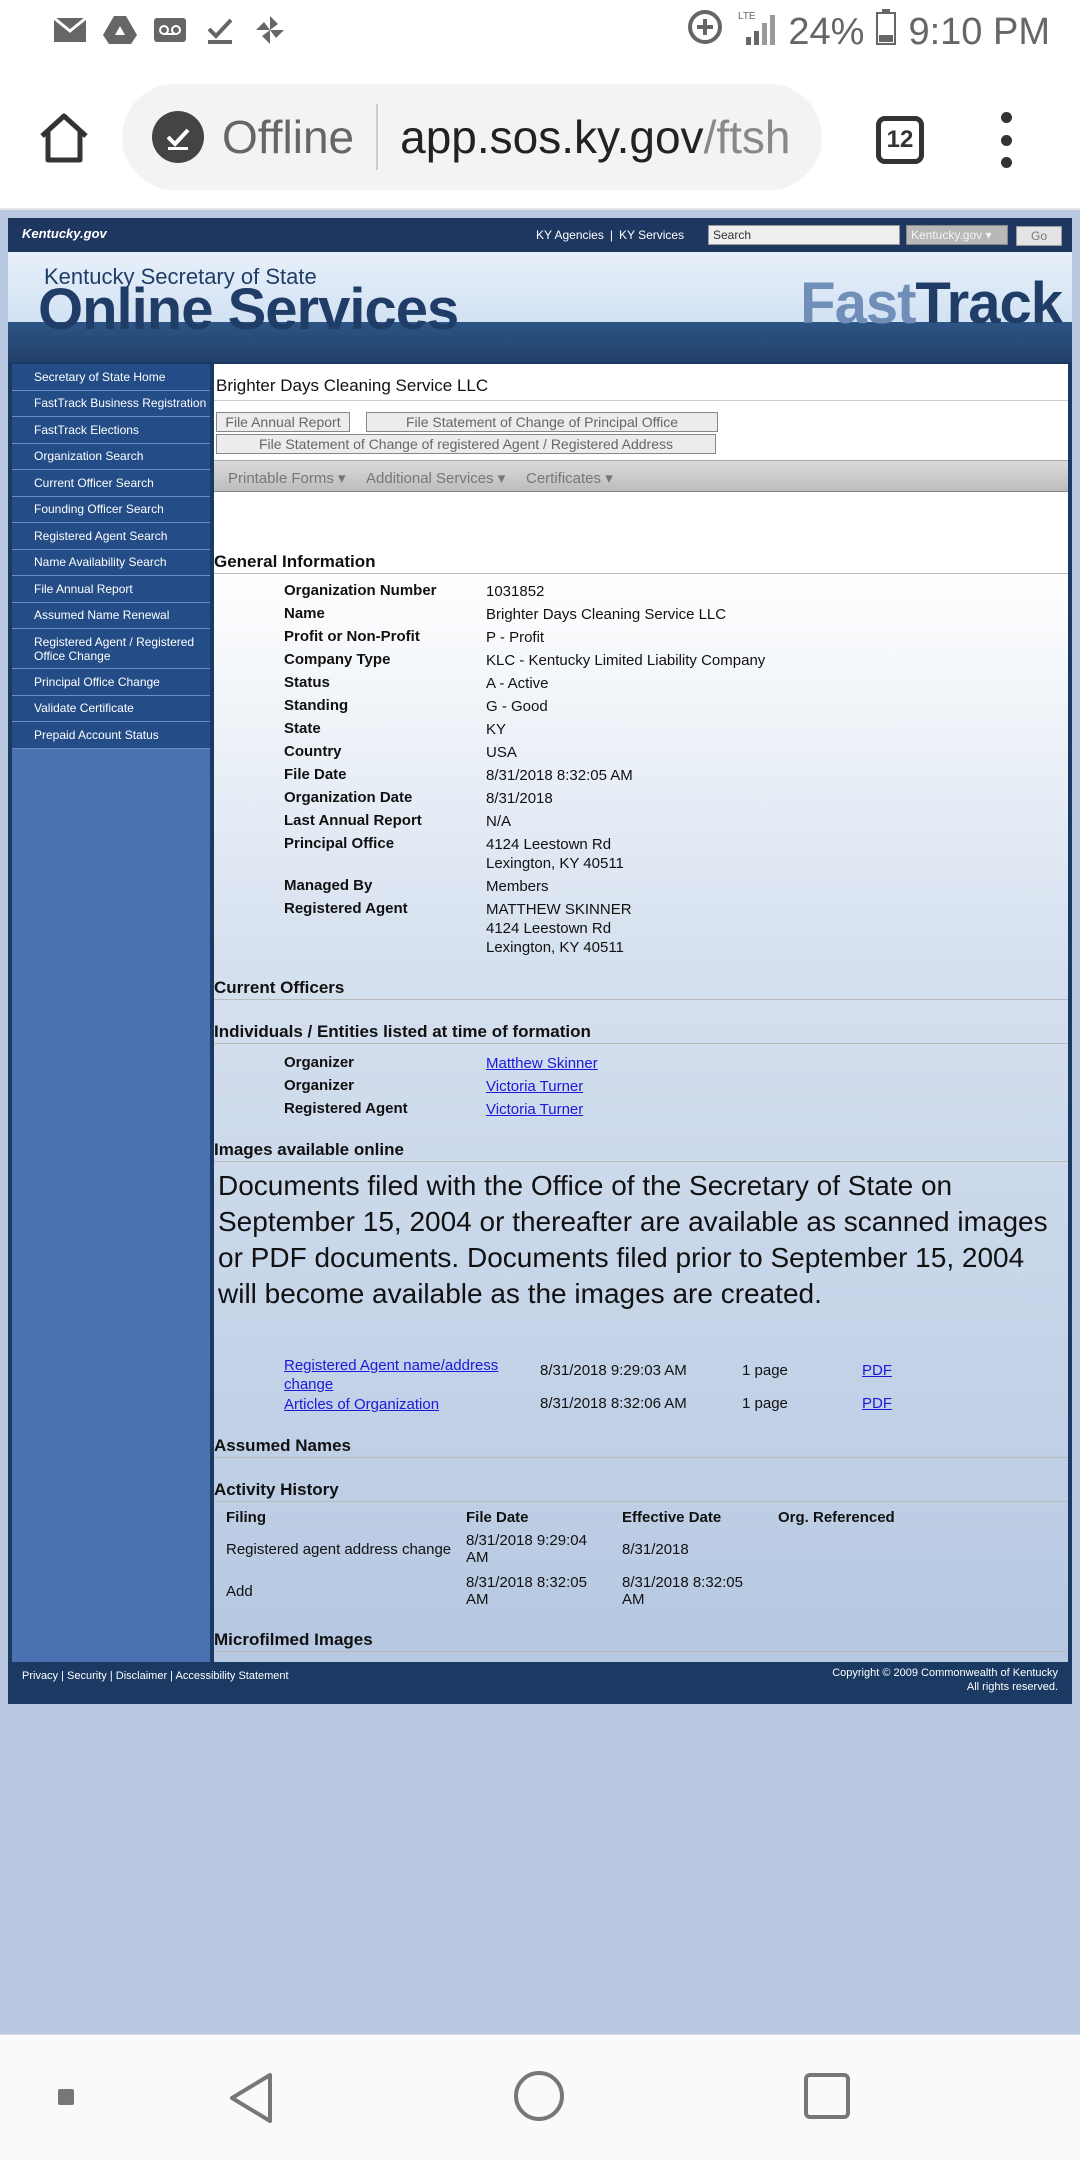  I want to click on field-value: 1031852, so click(515, 591).